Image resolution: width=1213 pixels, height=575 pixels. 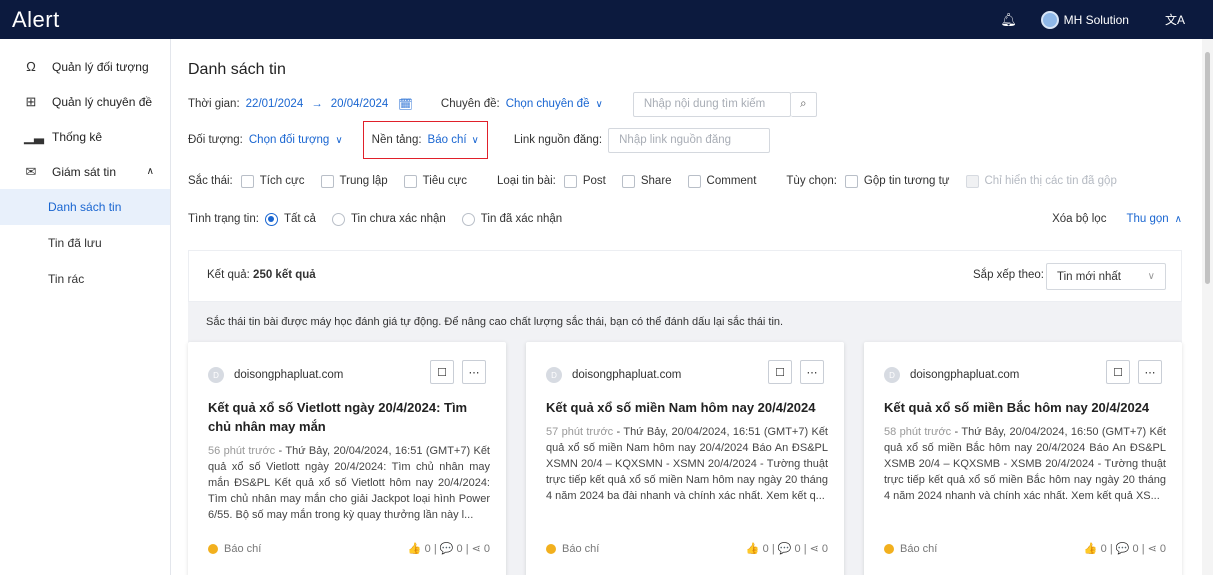 What do you see at coordinates (34, 136) in the screenshot?
I see `chart-icon: ▁▃` at bounding box center [34, 136].